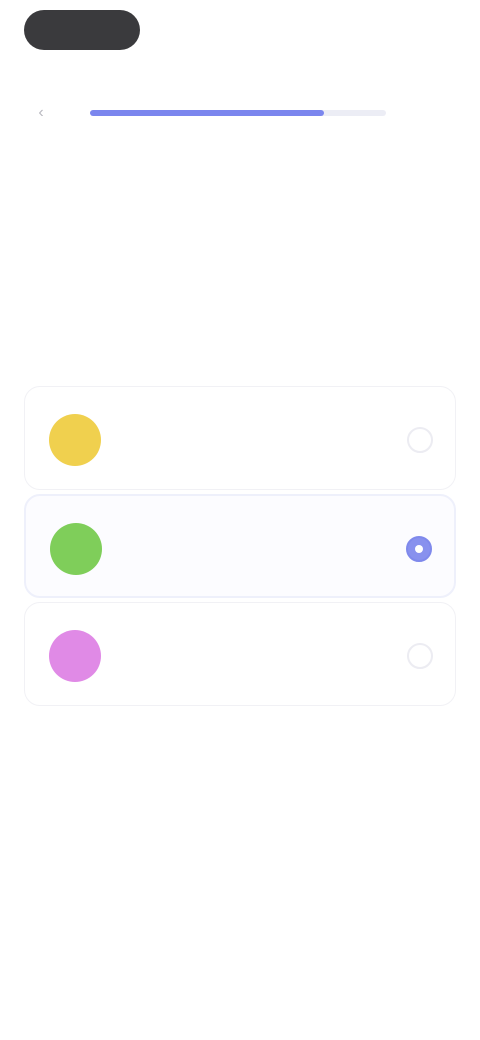 This screenshot has height=1040, width=480. Describe the element at coordinates (240, 32) in the screenshot. I see `top-bar` at that location.